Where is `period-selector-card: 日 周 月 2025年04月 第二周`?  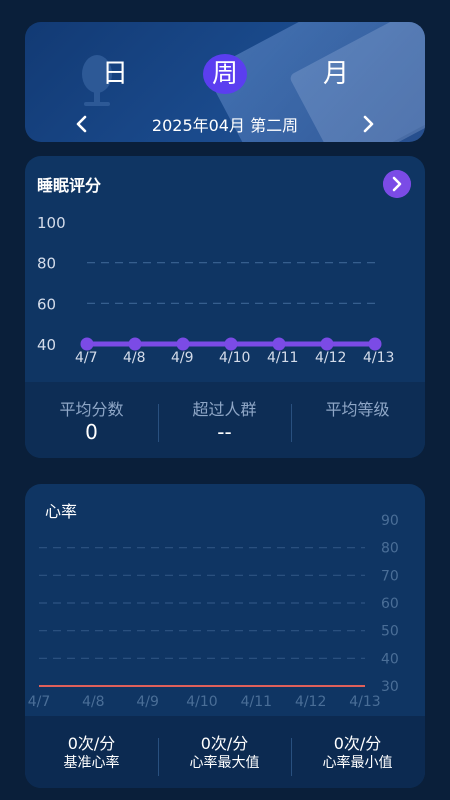 period-selector-card: 日 周 月 2025年04月 第二周 is located at coordinates (225, 82).